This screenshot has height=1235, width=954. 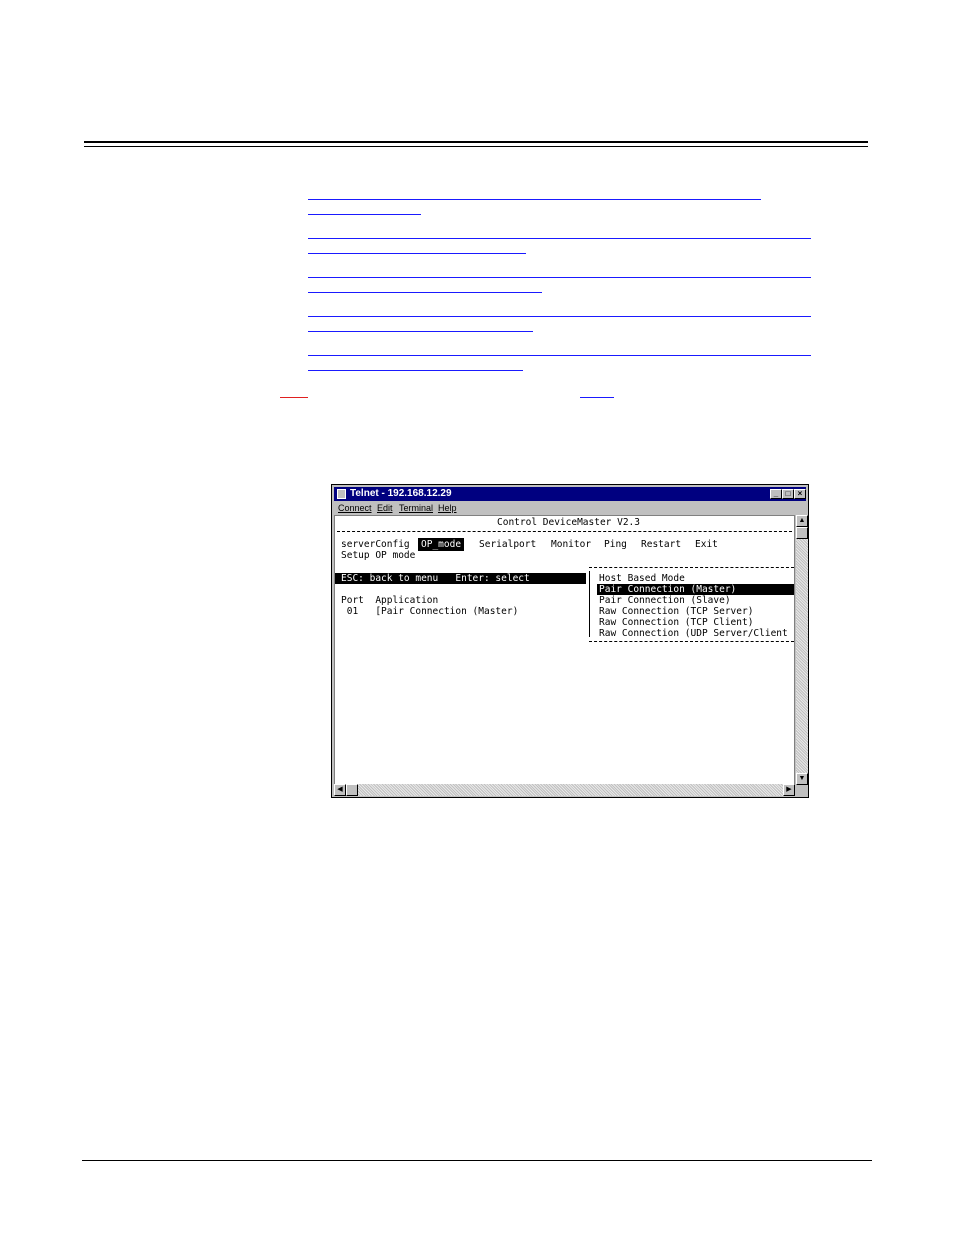 What do you see at coordinates (476, 142) in the screenshot?
I see `header-rule-thick` at bounding box center [476, 142].